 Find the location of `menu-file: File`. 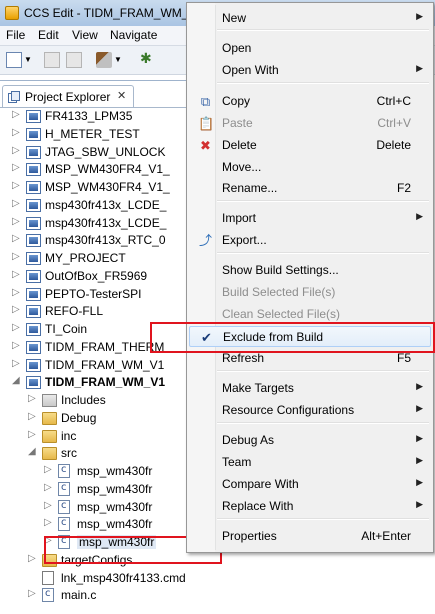

menu-file: File is located at coordinates (15, 35).